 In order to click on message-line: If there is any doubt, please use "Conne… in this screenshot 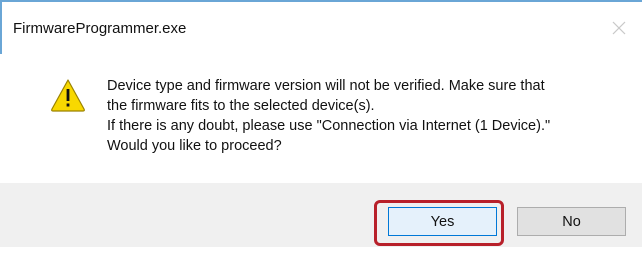, I will do `click(329, 126)`.